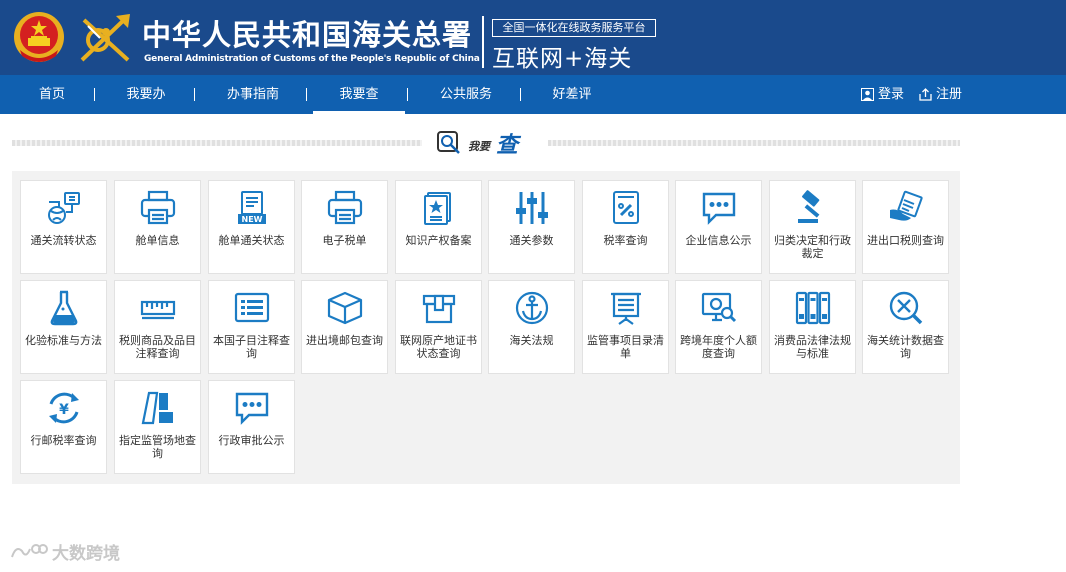 The image size is (1066, 572). I want to click on register-label: 注册, so click(949, 94).